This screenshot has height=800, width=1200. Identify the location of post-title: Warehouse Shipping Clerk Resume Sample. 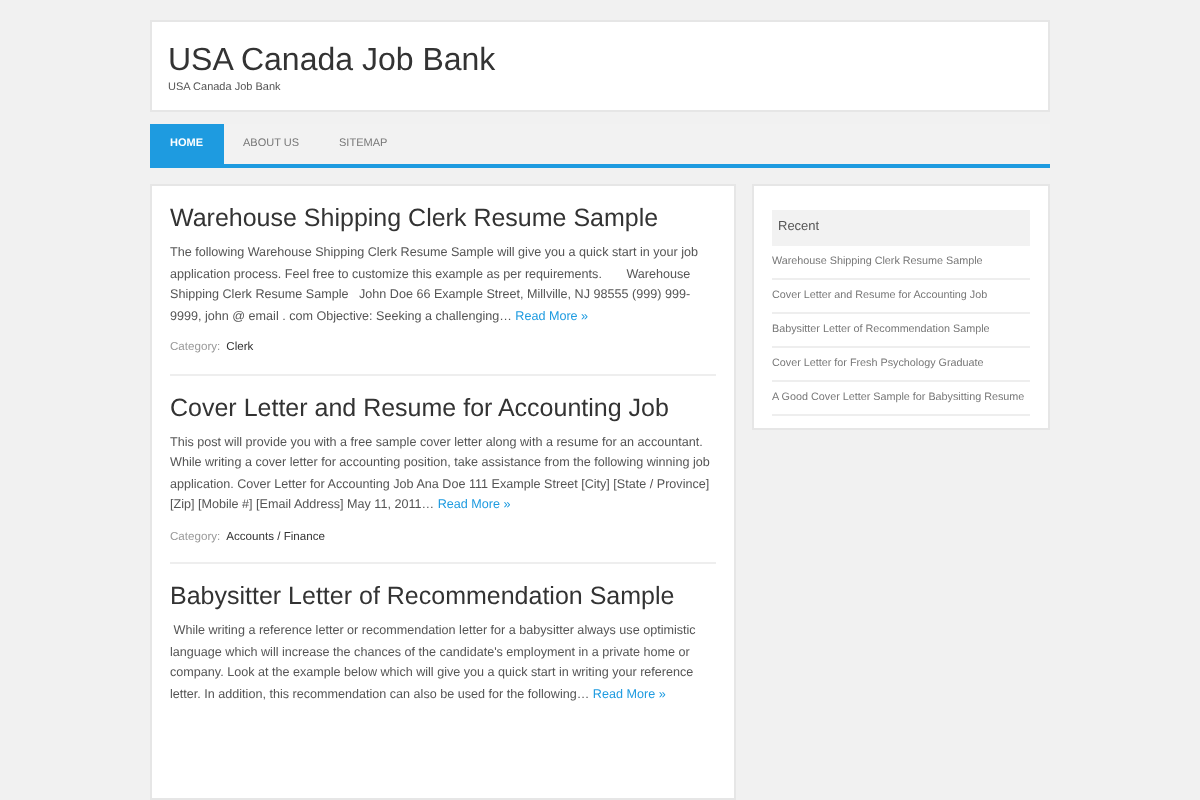
(443, 218).